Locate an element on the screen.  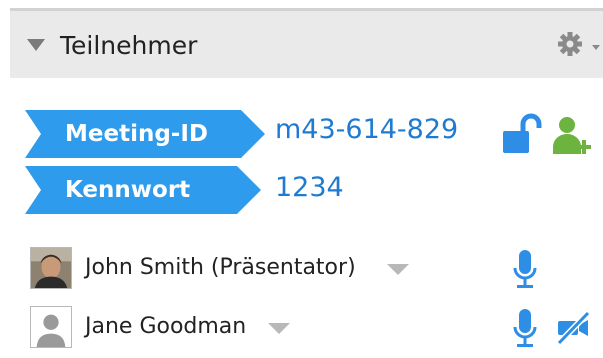
collapse-triangle-icon is located at coordinates (36, 45).